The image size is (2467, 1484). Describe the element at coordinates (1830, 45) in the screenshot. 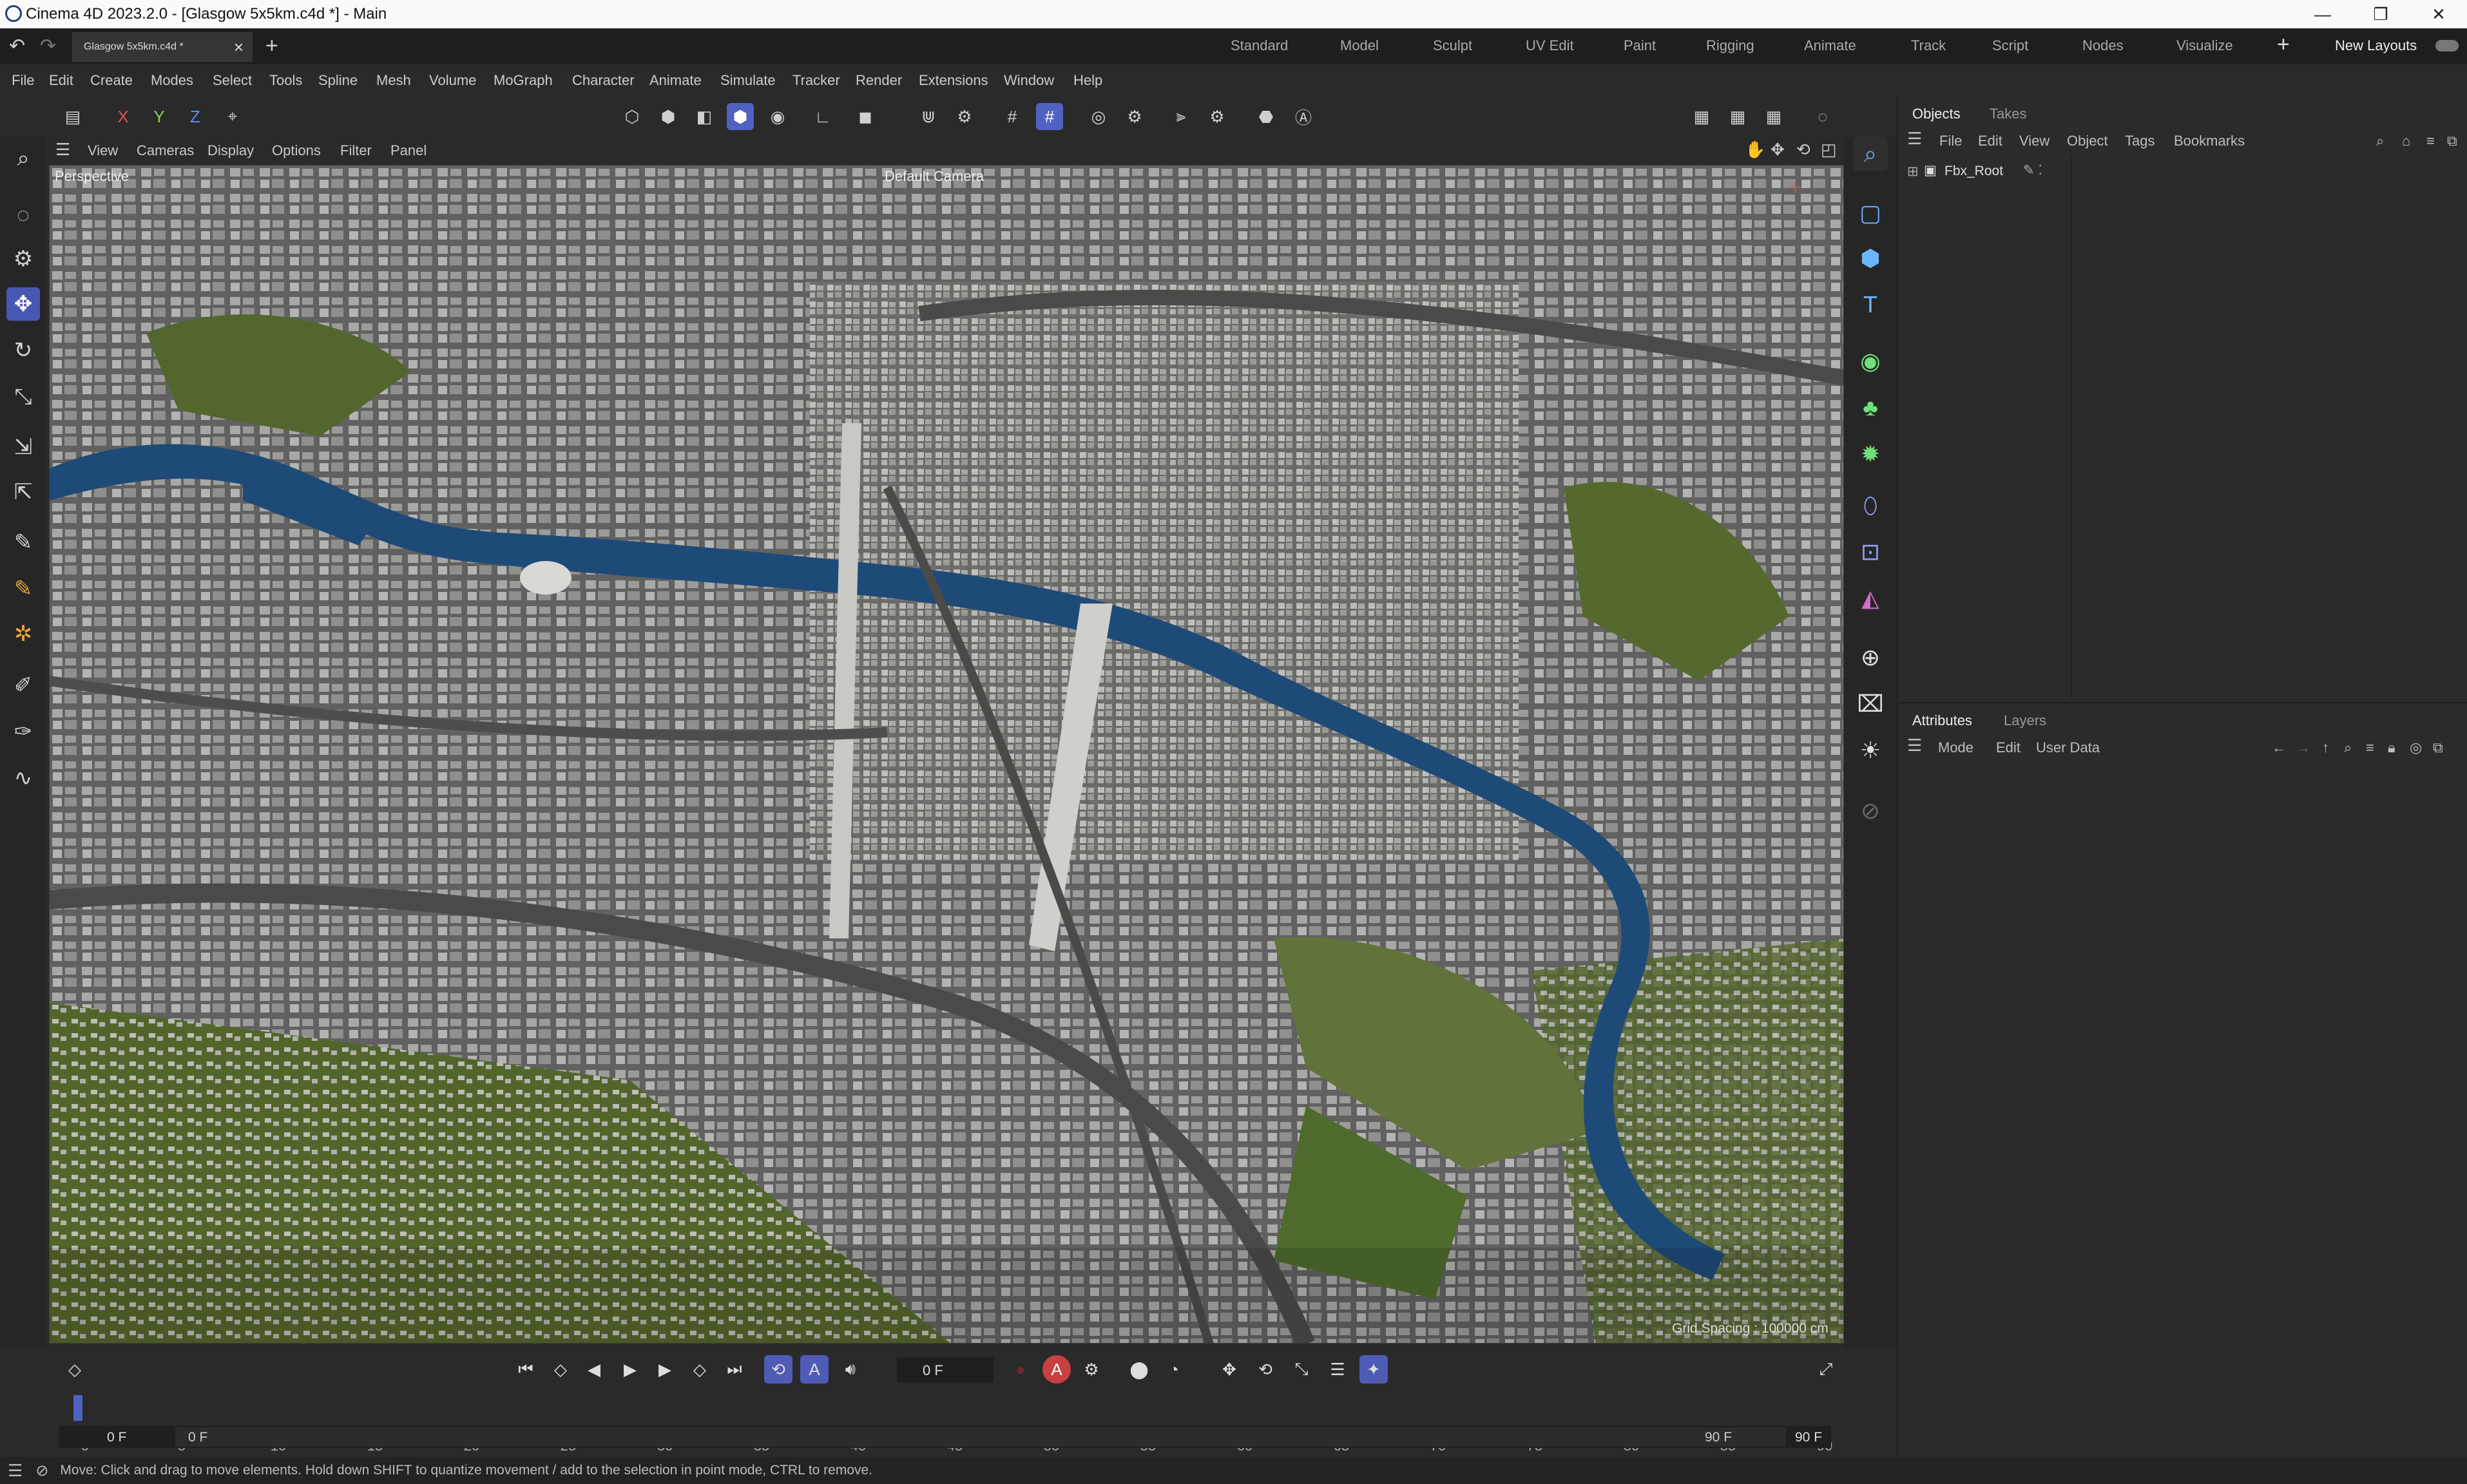

I see `layout-animate: Animate` at that location.